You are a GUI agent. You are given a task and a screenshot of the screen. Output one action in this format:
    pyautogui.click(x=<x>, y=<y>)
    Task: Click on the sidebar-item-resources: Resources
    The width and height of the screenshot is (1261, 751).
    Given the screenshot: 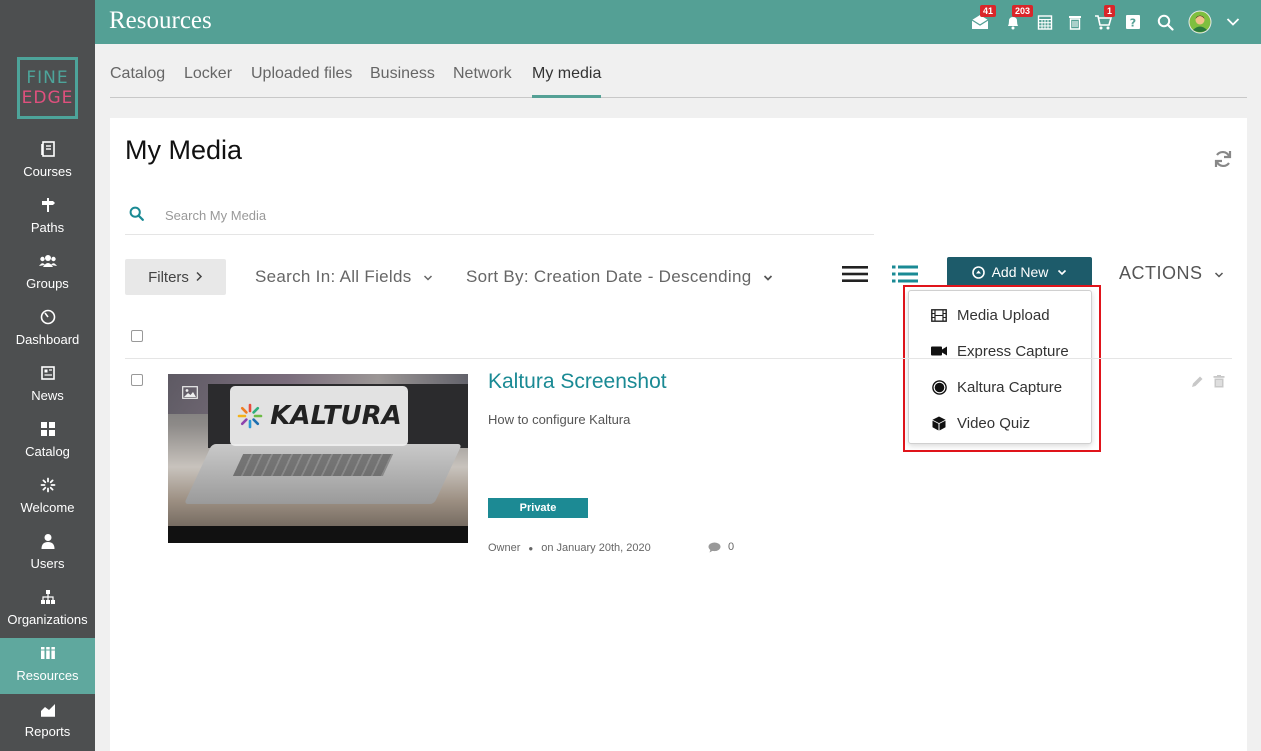 What is the action you would take?
    pyautogui.click(x=47, y=666)
    